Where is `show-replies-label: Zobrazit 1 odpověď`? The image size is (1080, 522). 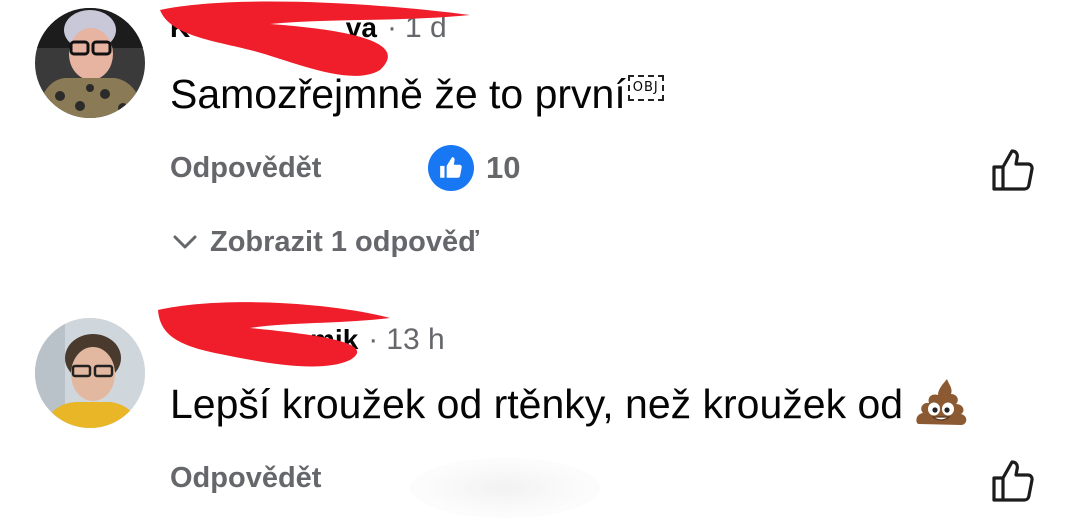
show-replies-label: Zobrazit 1 odpověď is located at coordinates (344, 241).